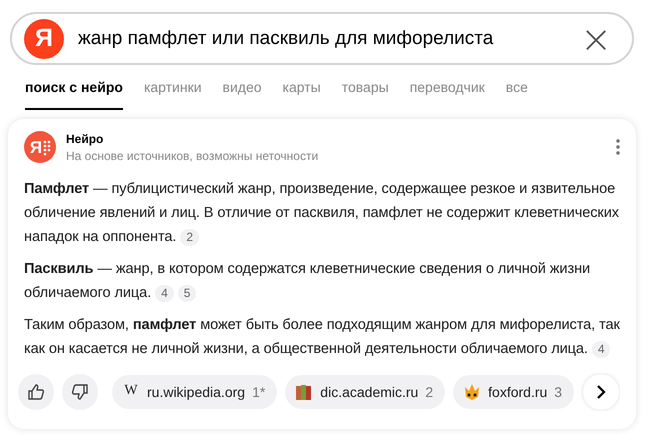  What do you see at coordinates (74, 94) in the screenshot?
I see `tab: поиск с нейро` at bounding box center [74, 94].